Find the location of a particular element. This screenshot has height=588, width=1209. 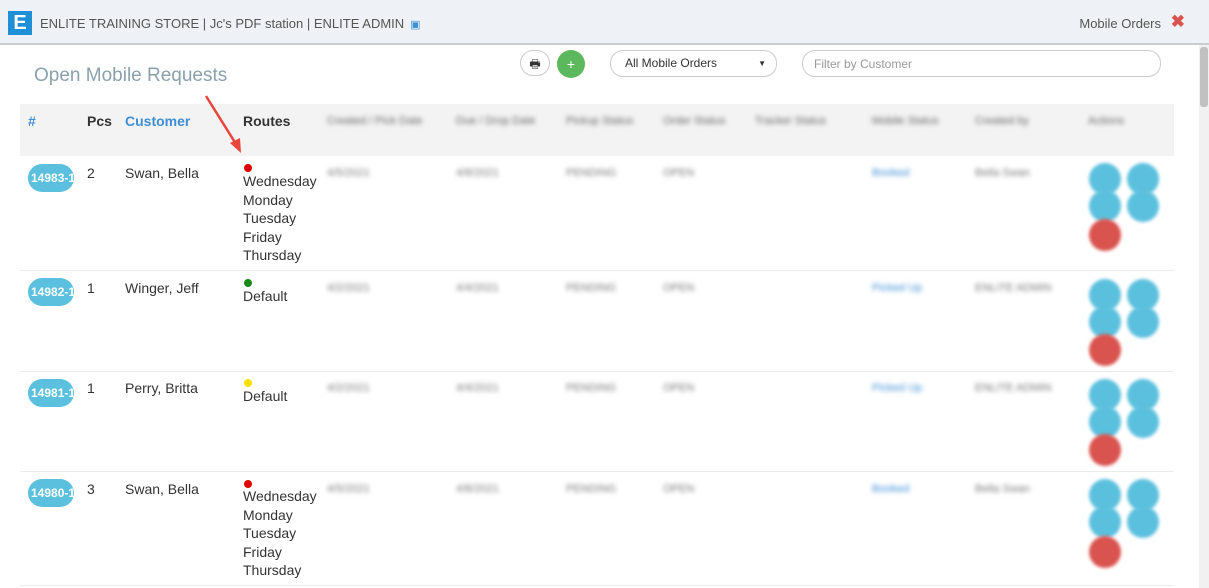

page-scrollbar is located at coordinates (1204, 316).